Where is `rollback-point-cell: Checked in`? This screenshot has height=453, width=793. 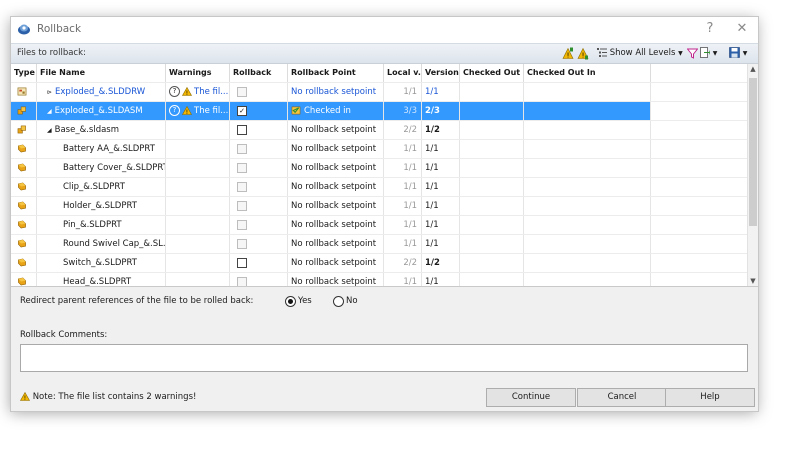 rollback-point-cell: Checked in is located at coordinates (336, 111).